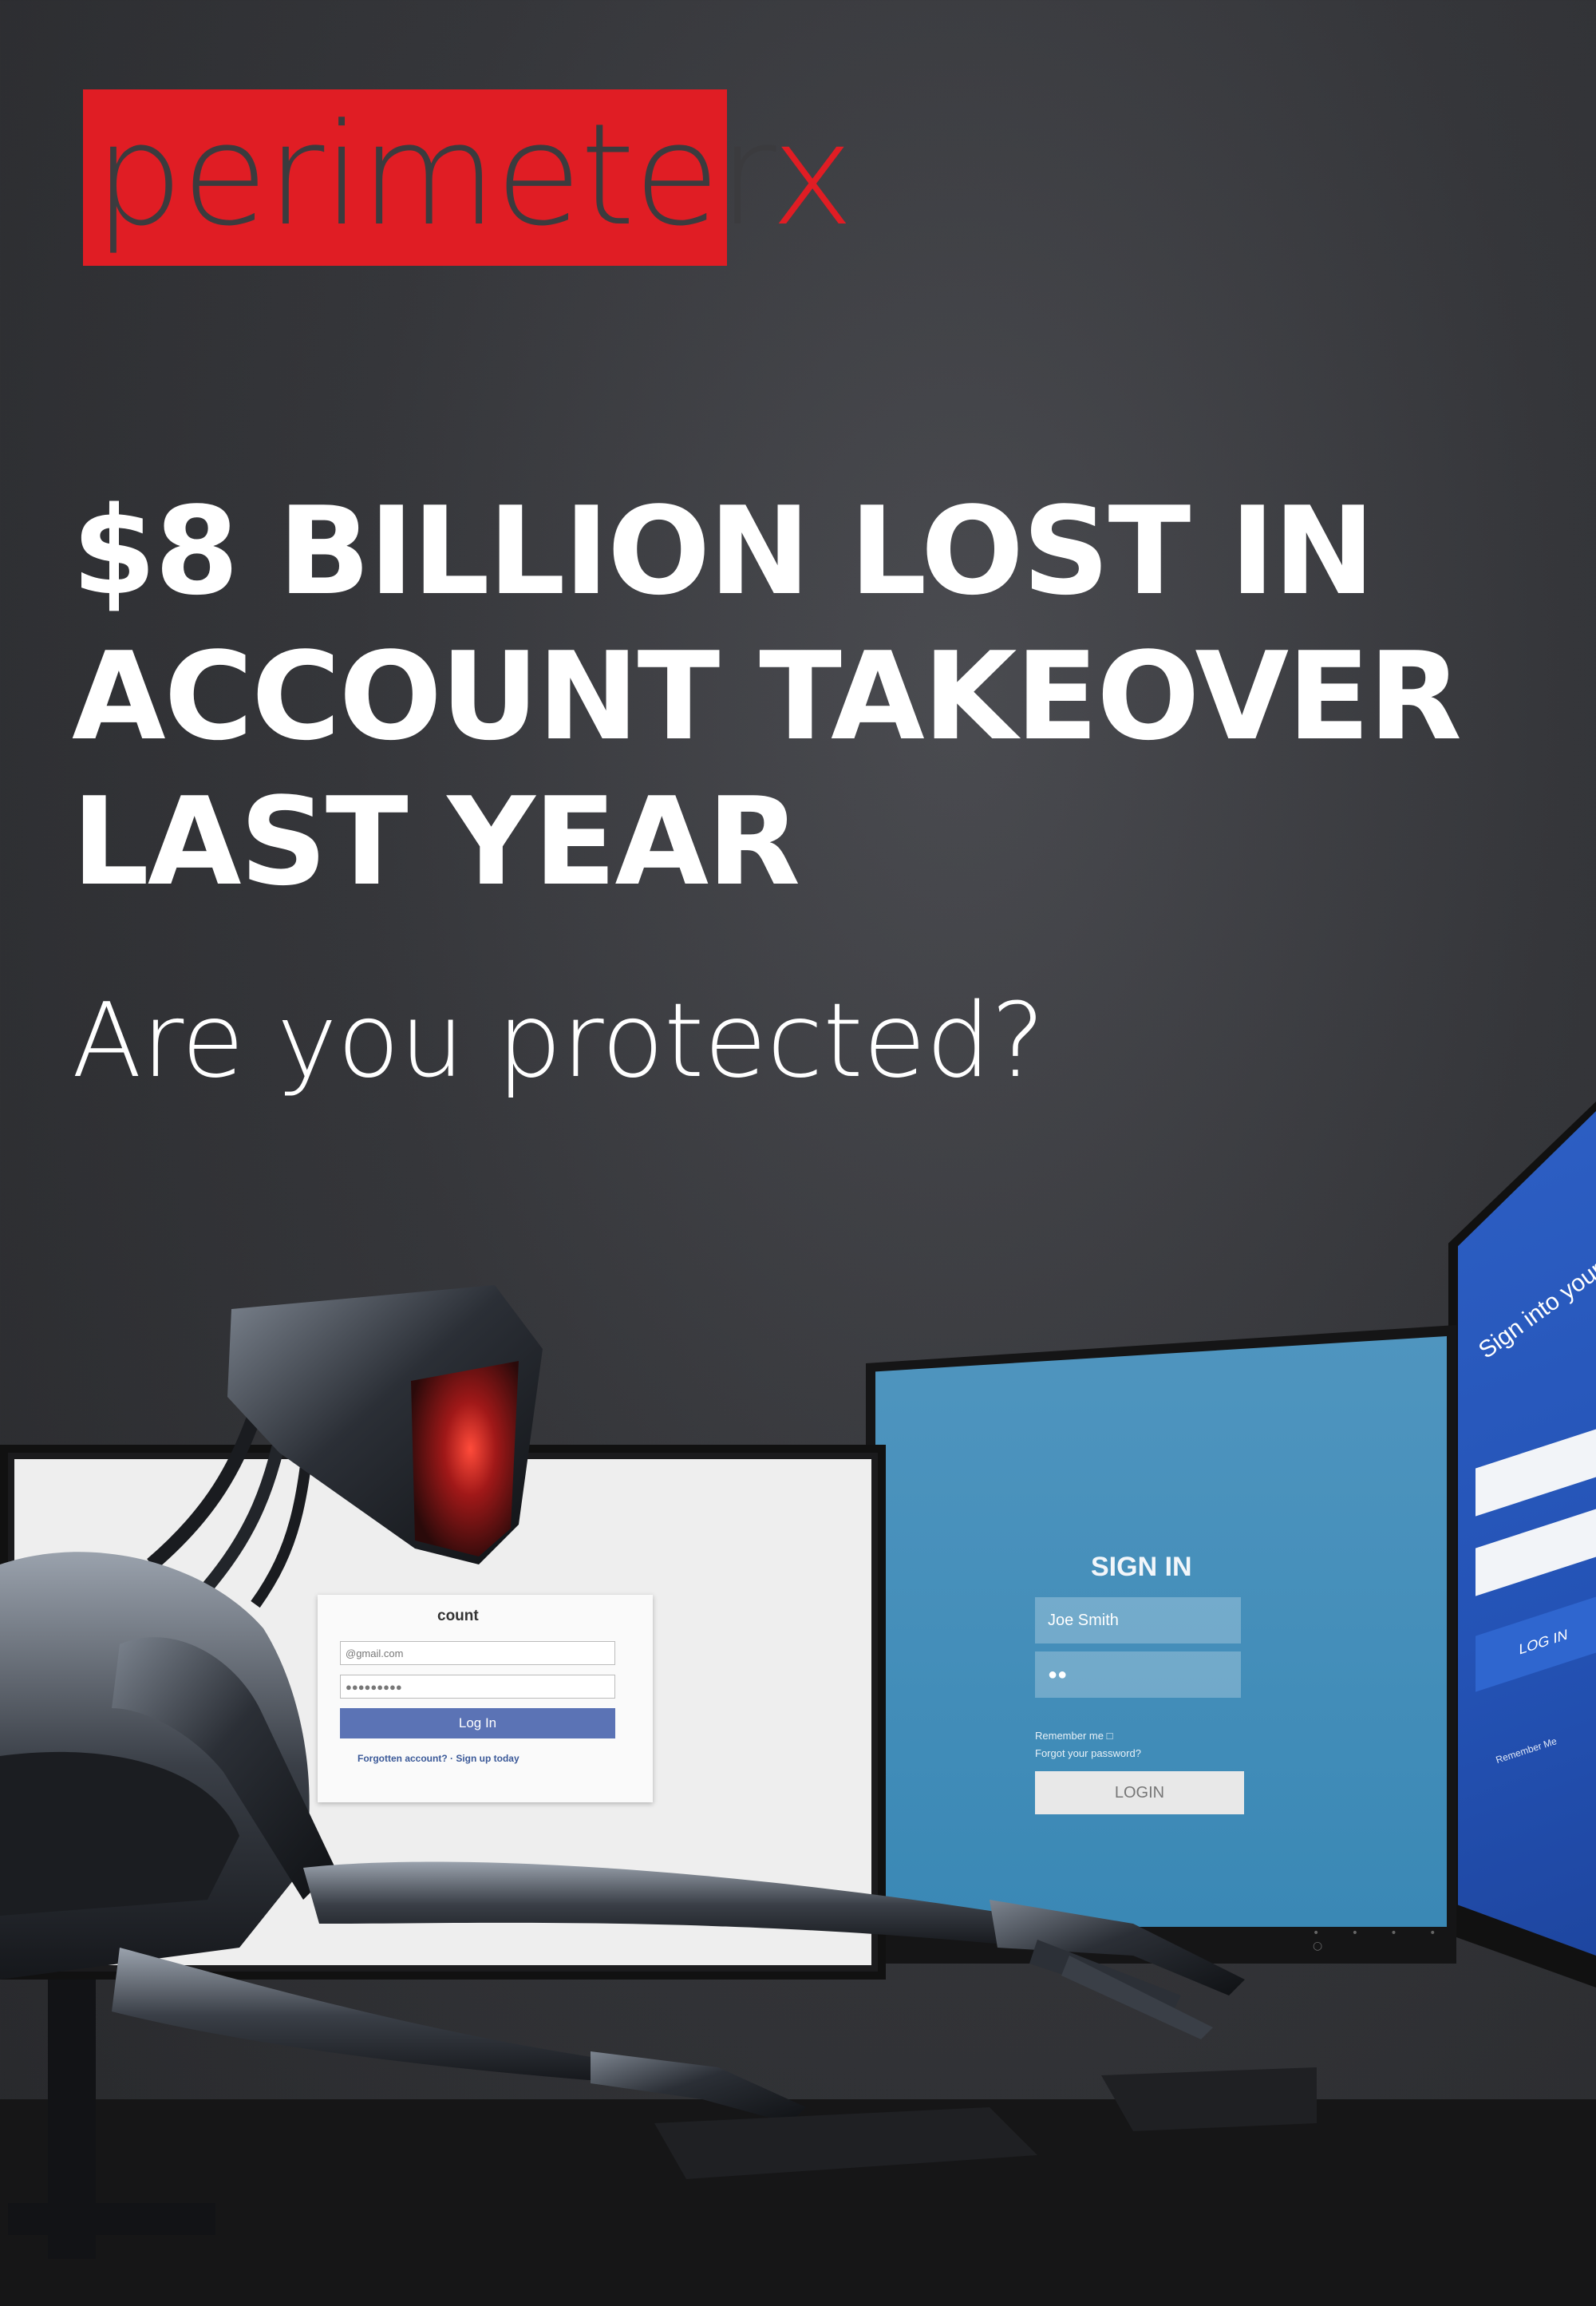  I want to click on right-remember-label: Remember Me, so click(1526, 1750).